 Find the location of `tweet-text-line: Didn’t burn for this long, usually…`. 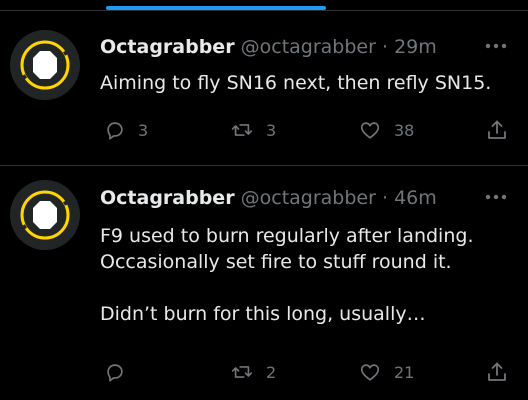

tweet-text-line: Didn’t burn for this long, usually… is located at coordinates (263, 314).